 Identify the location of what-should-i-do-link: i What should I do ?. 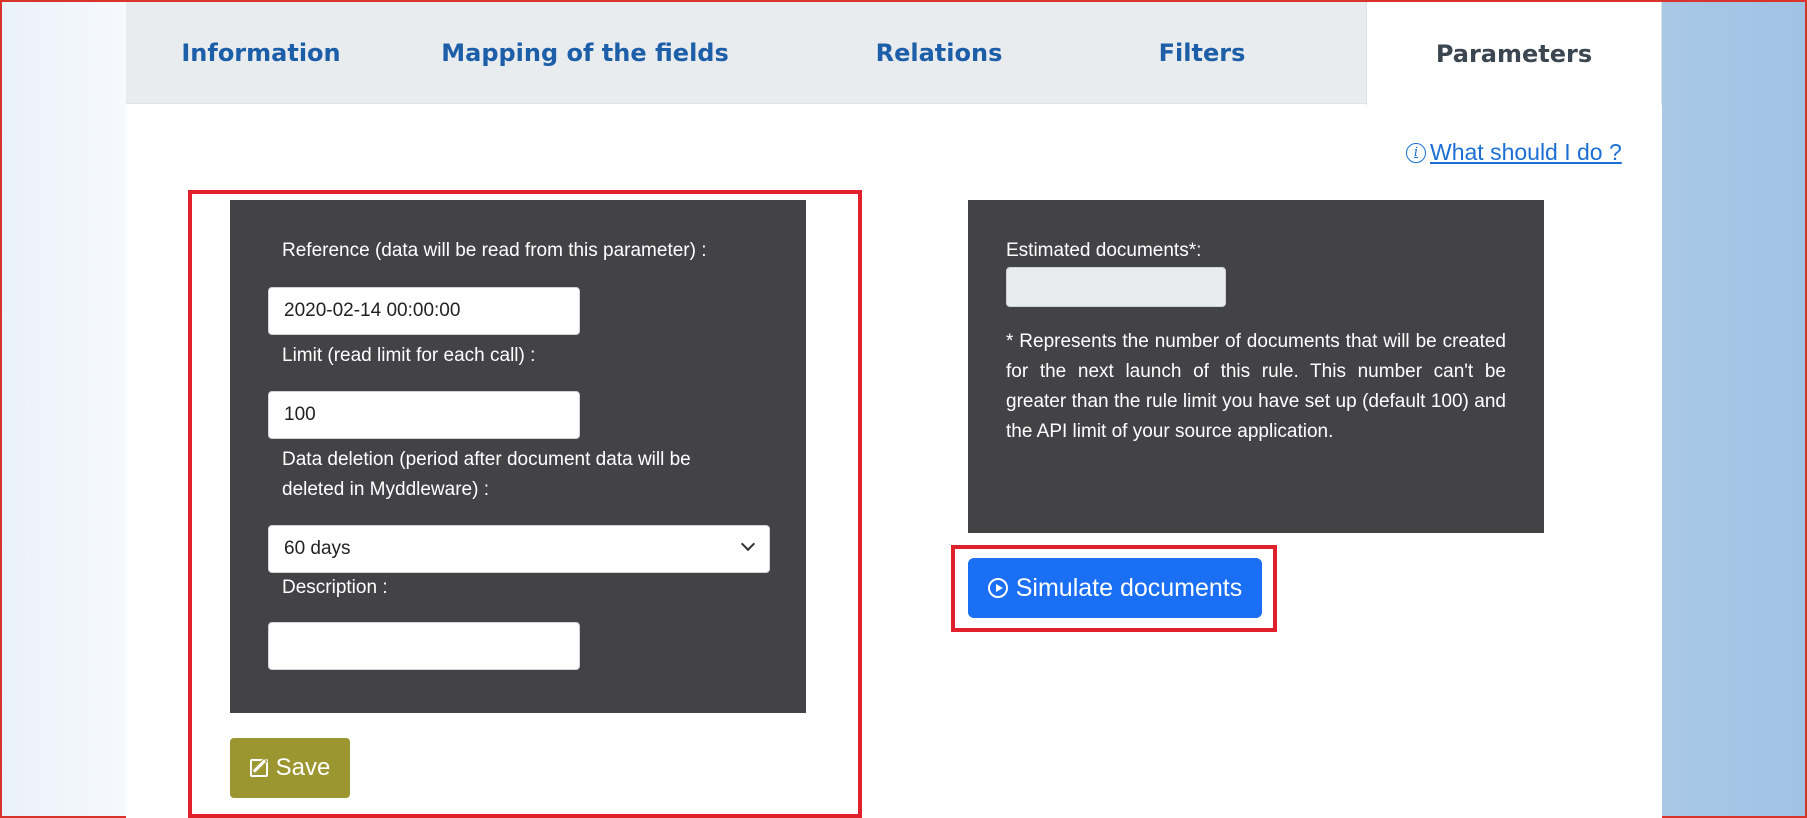
(1514, 152).